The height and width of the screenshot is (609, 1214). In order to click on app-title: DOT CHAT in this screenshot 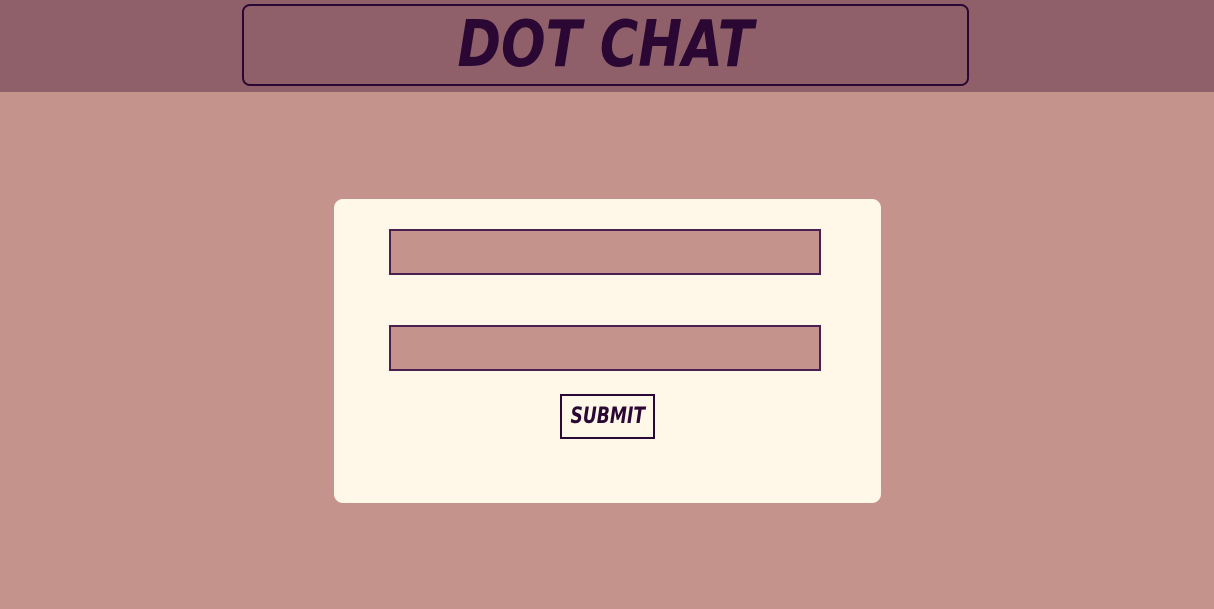, I will do `click(605, 45)`.